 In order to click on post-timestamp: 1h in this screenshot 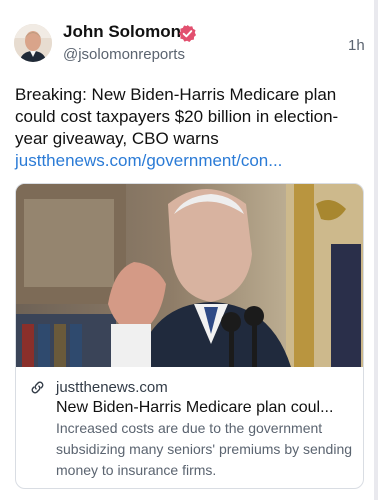, I will do `click(356, 45)`.